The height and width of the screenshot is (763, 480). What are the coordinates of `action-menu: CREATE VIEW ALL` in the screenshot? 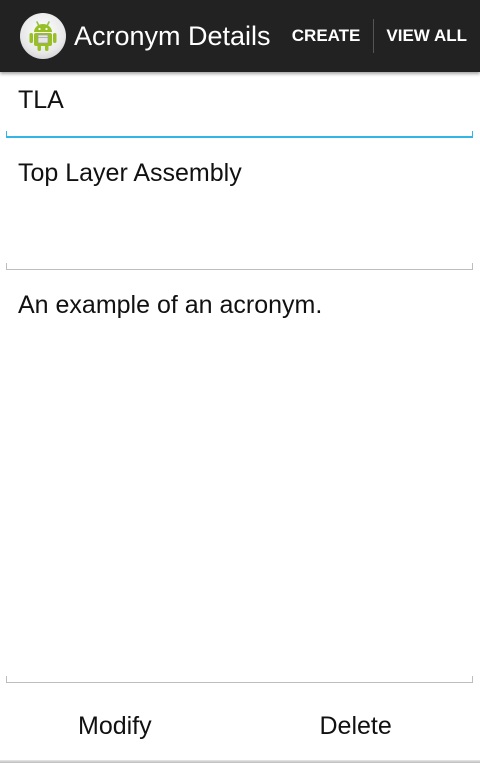 It's located at (386, 36).